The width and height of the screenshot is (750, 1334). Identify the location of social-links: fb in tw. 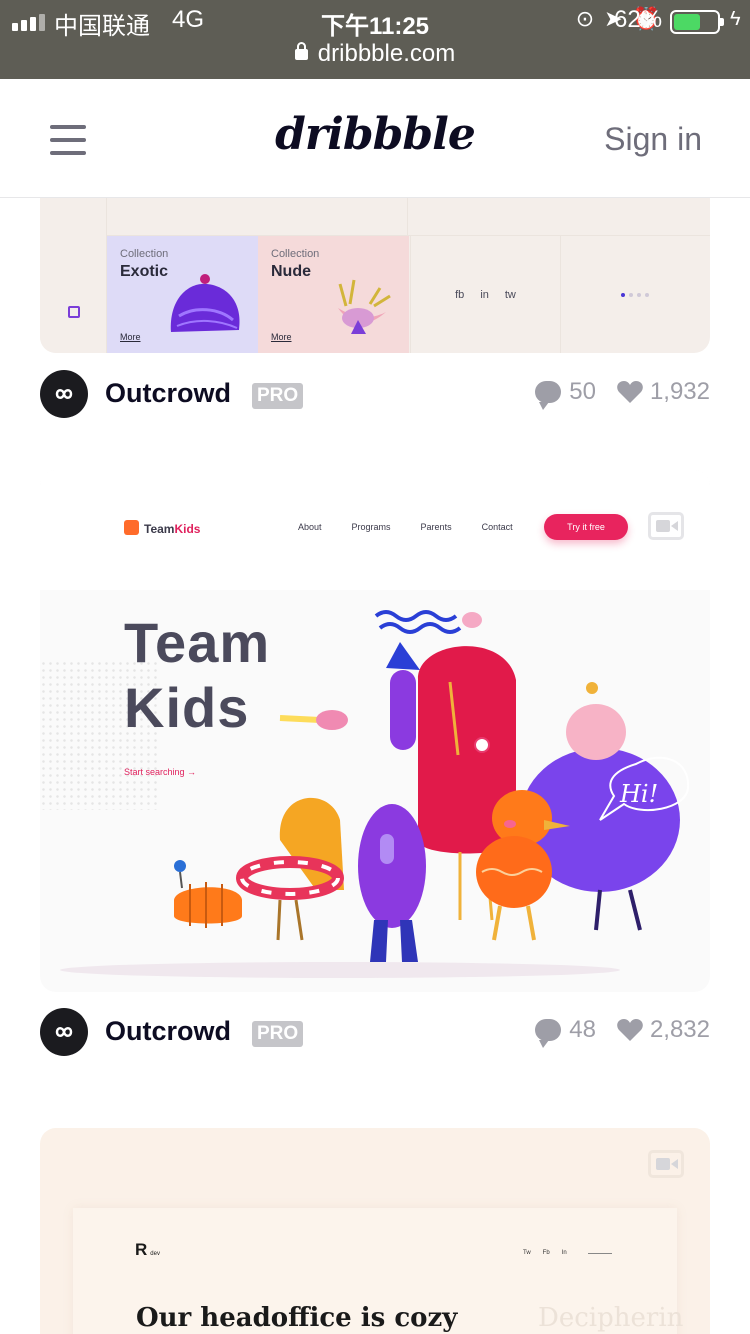
(485, 294).